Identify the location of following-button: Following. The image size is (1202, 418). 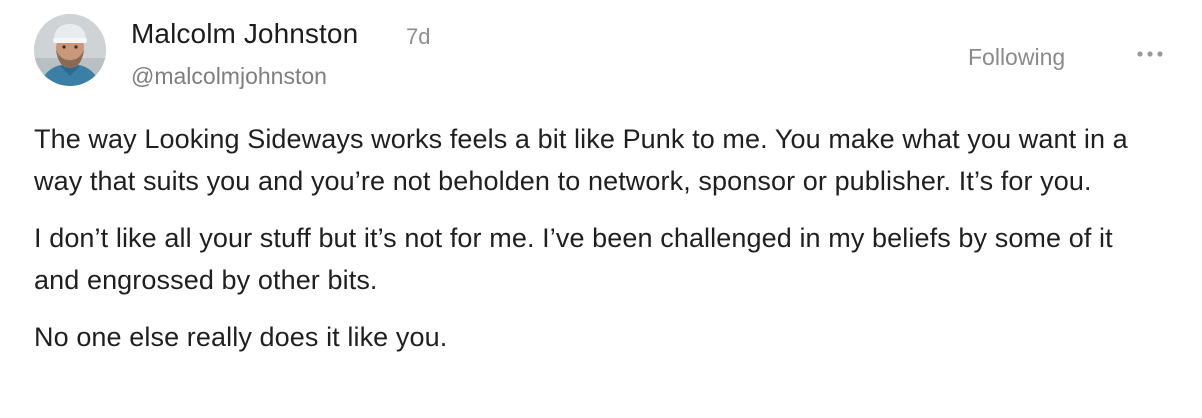
(1016, 57).